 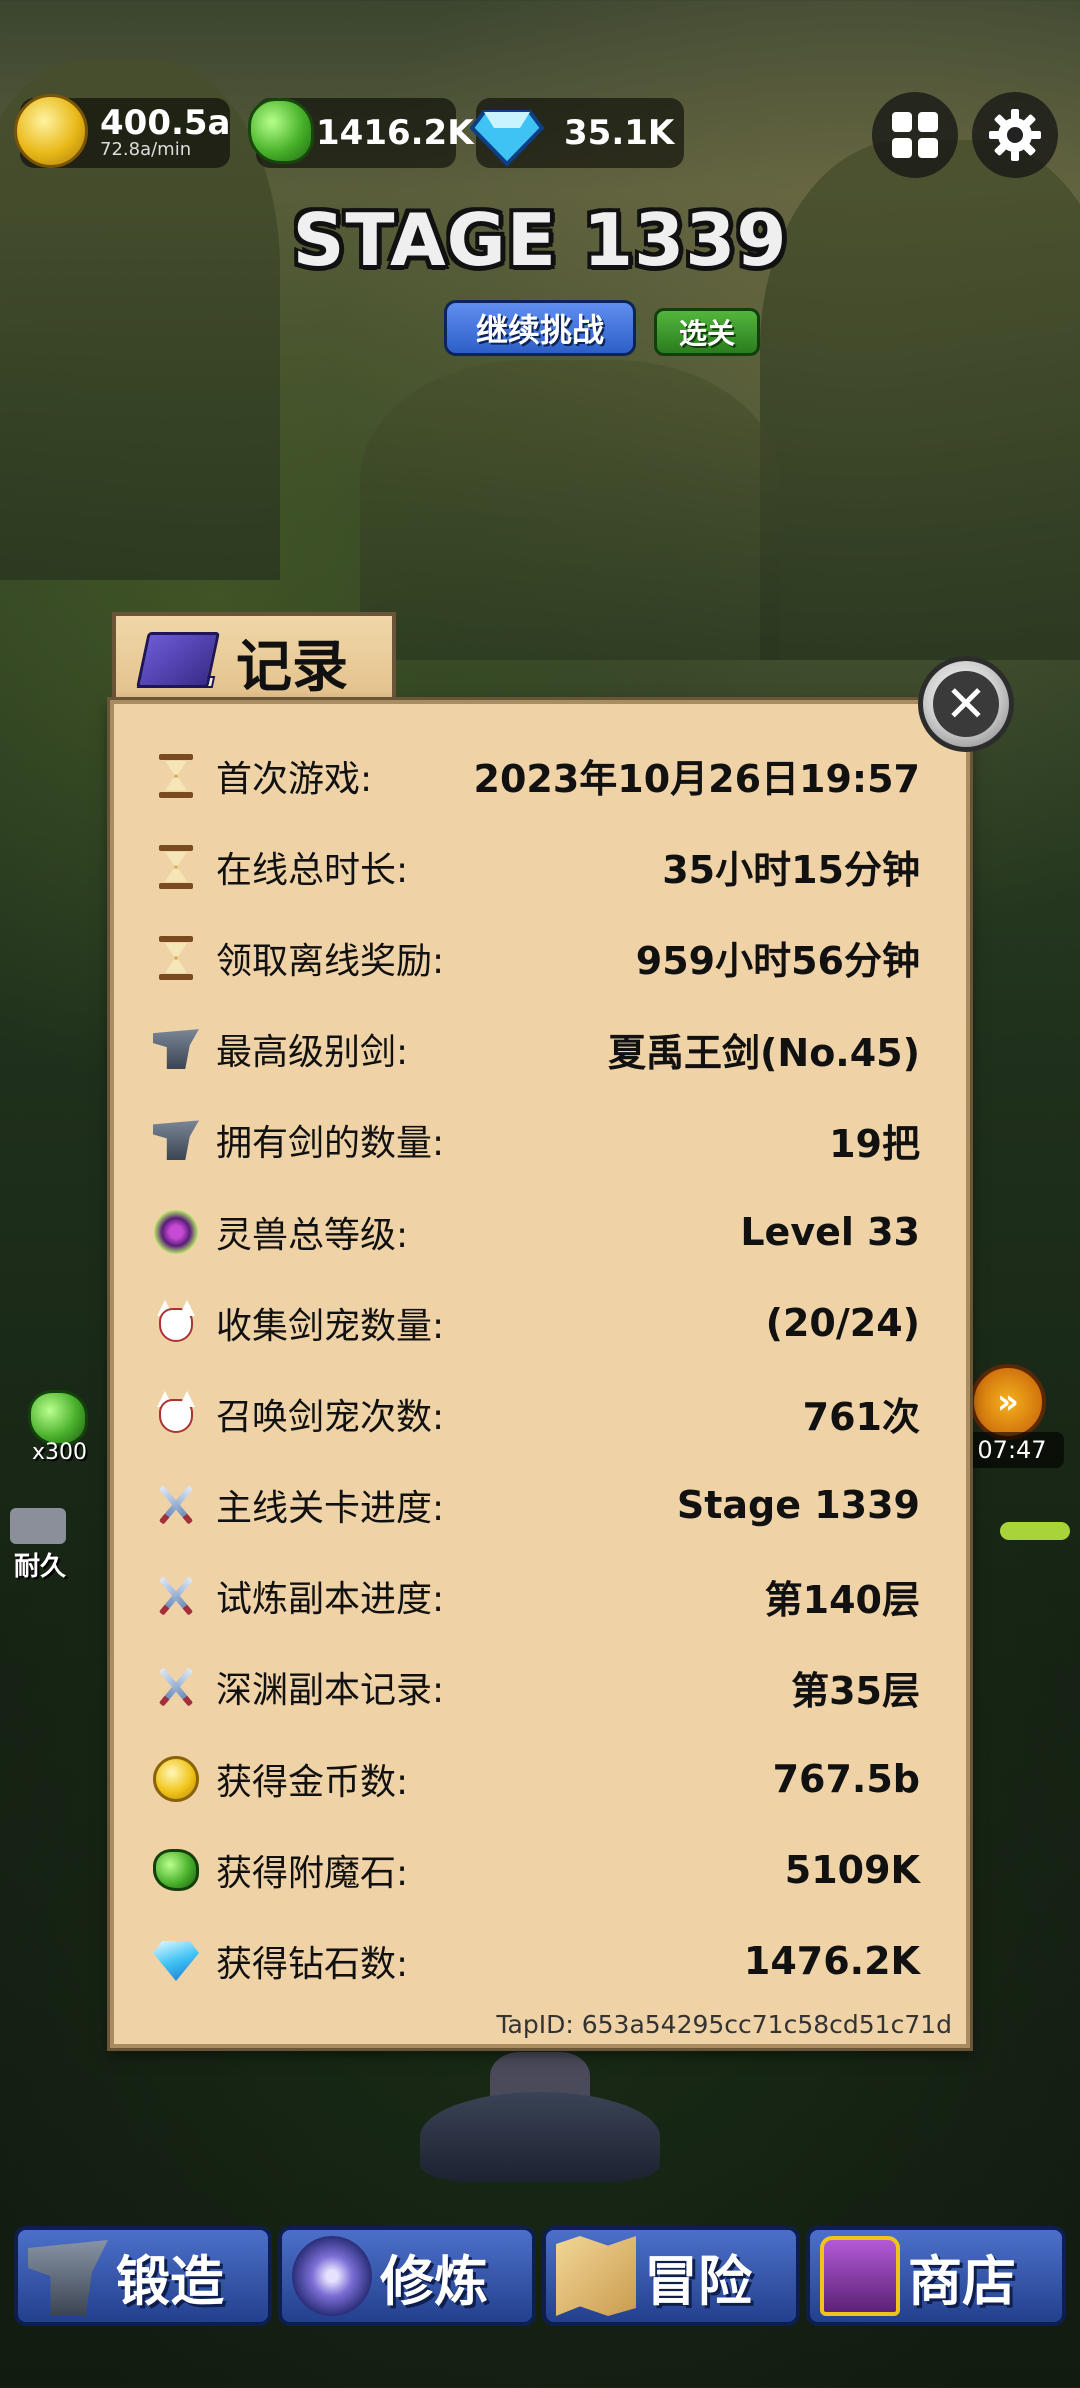 I want to click on record-value: 959小时56分钟, so click(x=777, y=961).